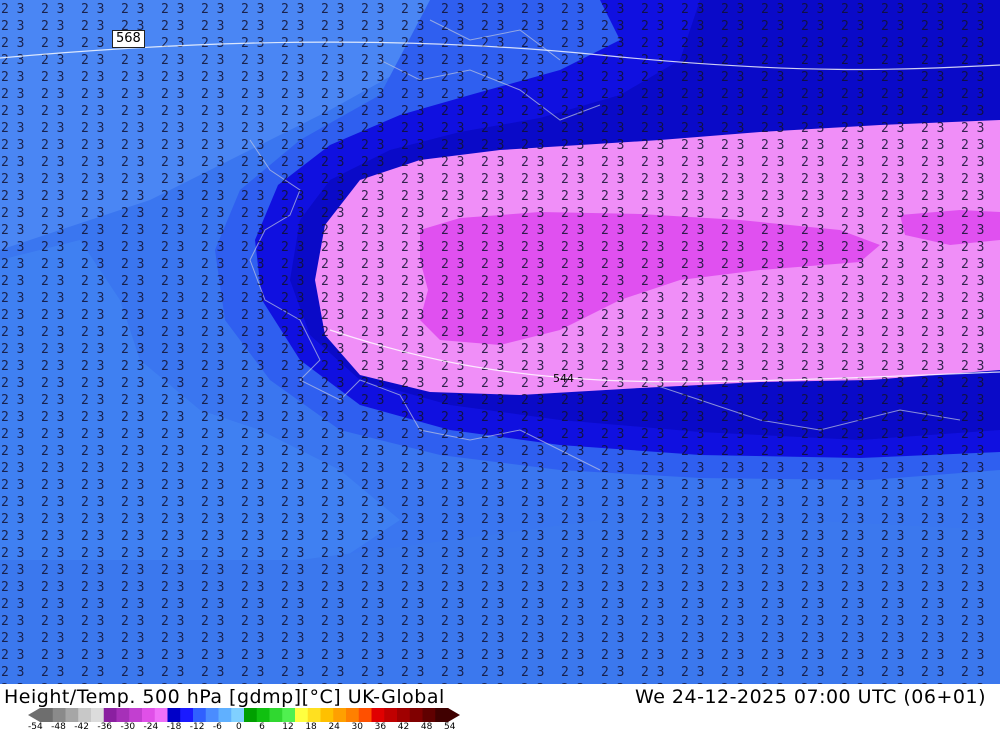 The image size is (1000, 733). I want to click on colorbar-tick-label: -24, so click(151, 727).